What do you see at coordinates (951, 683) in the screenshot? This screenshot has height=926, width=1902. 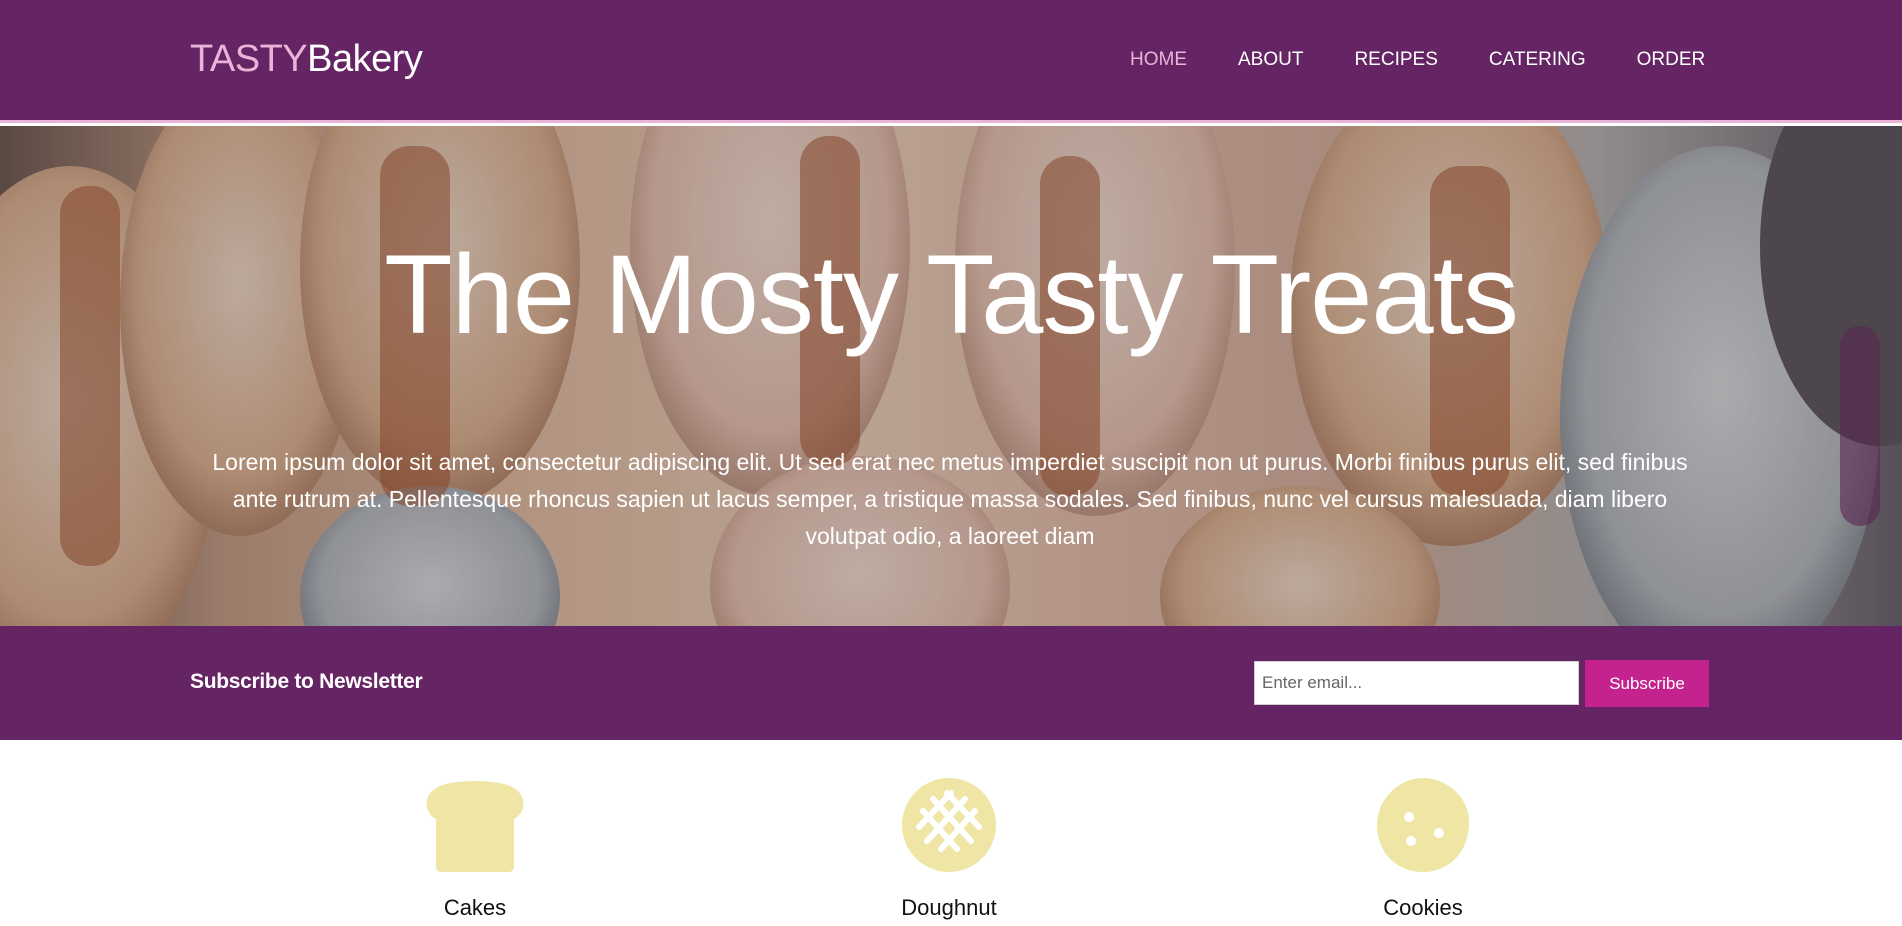 I see `newsletter-bar: Subscribe to Newsletter Subscribe` at bounding box center [951, 683].